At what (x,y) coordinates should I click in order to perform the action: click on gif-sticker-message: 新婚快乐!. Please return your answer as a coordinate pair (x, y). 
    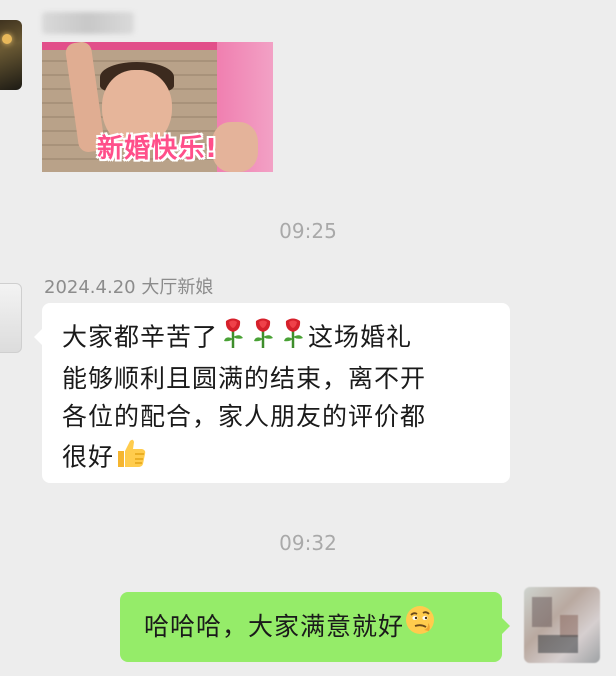
    Looking at the image, I should click on (157, 107).